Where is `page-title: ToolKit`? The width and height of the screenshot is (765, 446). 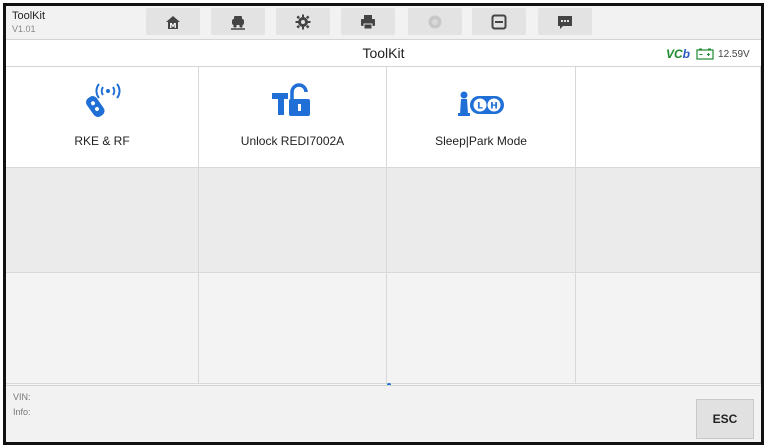
page-title: ToolKit is located at coordinates (383, 53).